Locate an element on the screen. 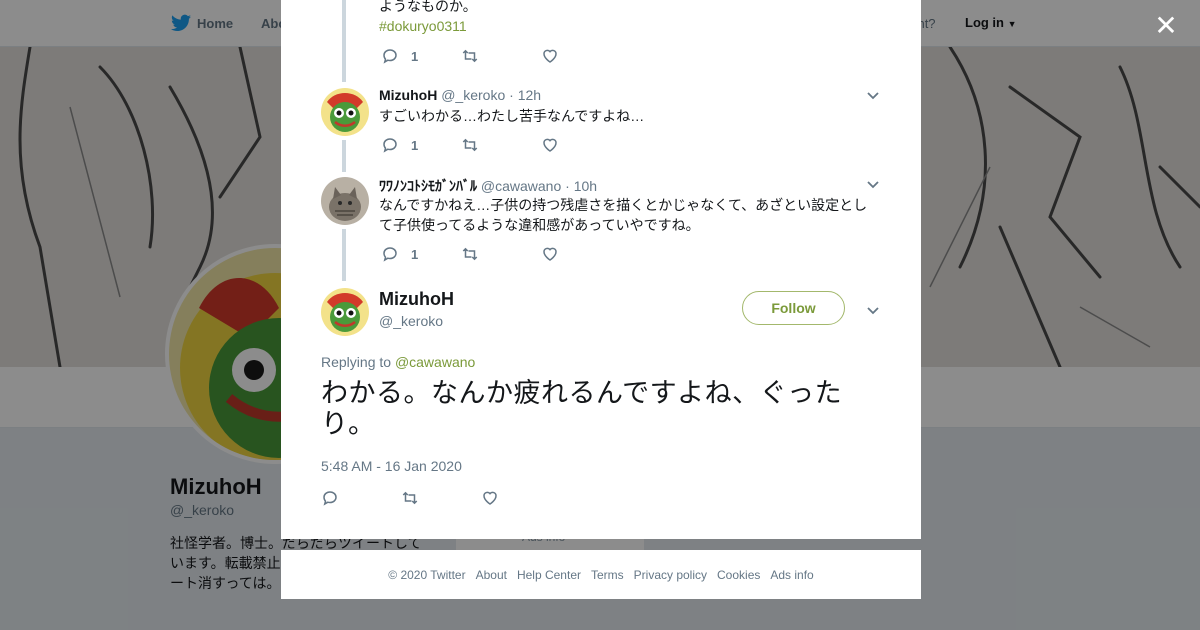 This screenshot has height=630, width=1200. close-icon: ✕ is located at coordinates (1166, 26).